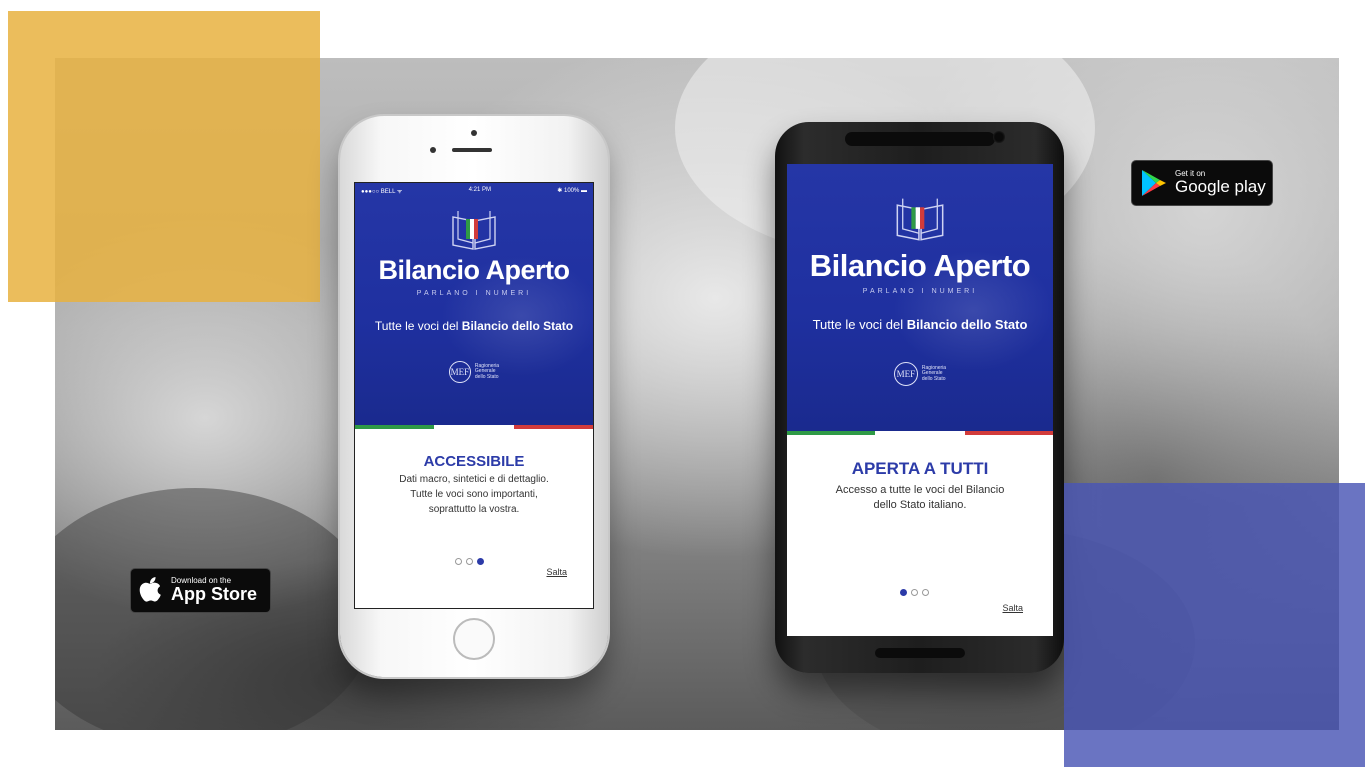  What do you see at coordinates (1154, 183) in the screenshot?
I see `play-triangle-icon` at bounding box center [1154, 183].